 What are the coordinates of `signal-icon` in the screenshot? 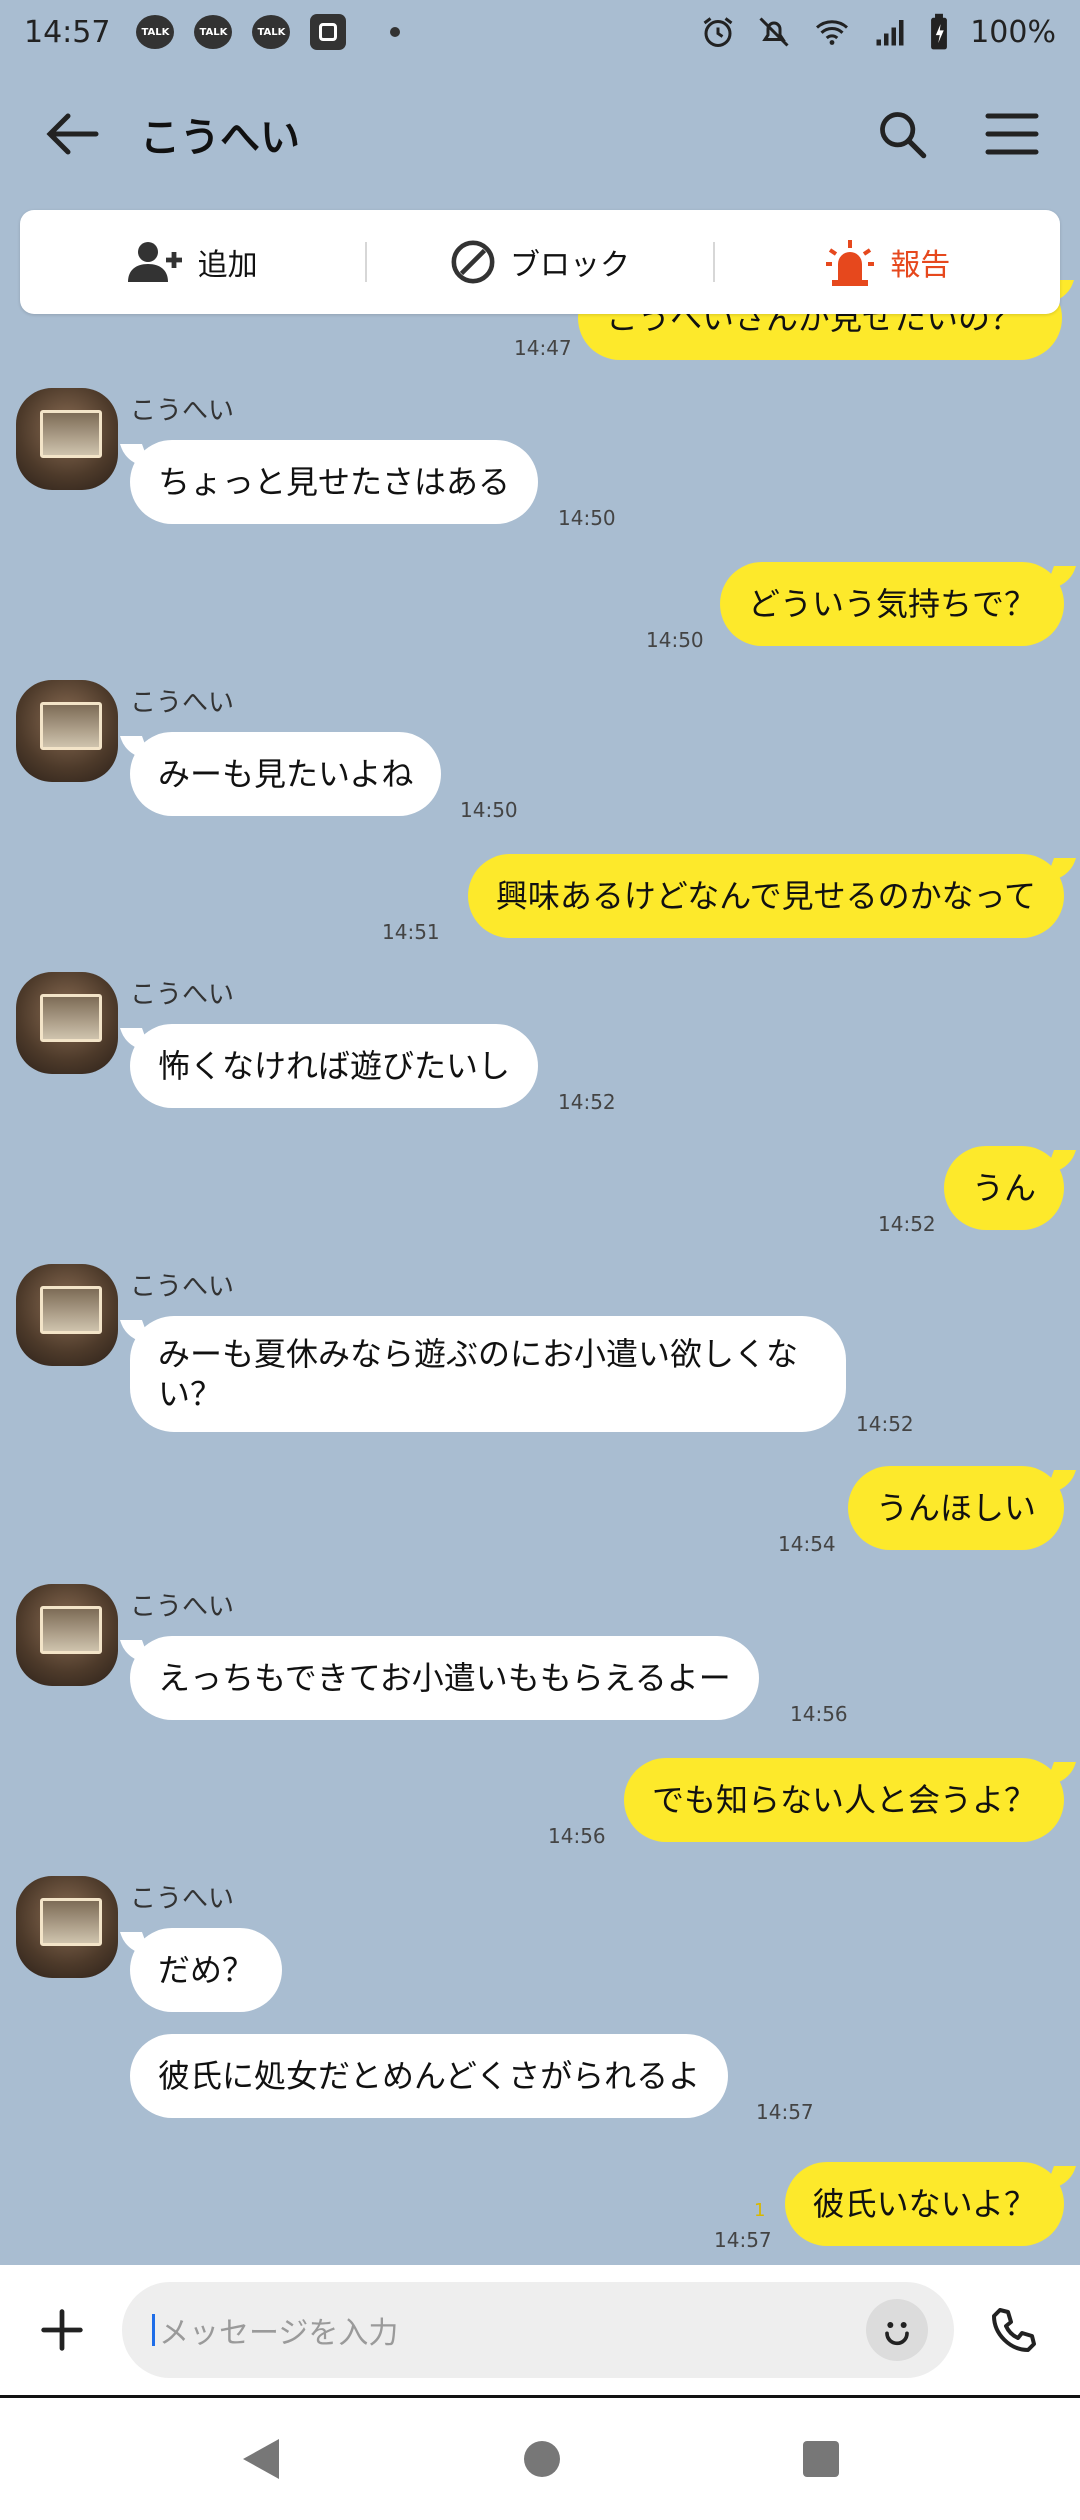 It's located at (890, 33).